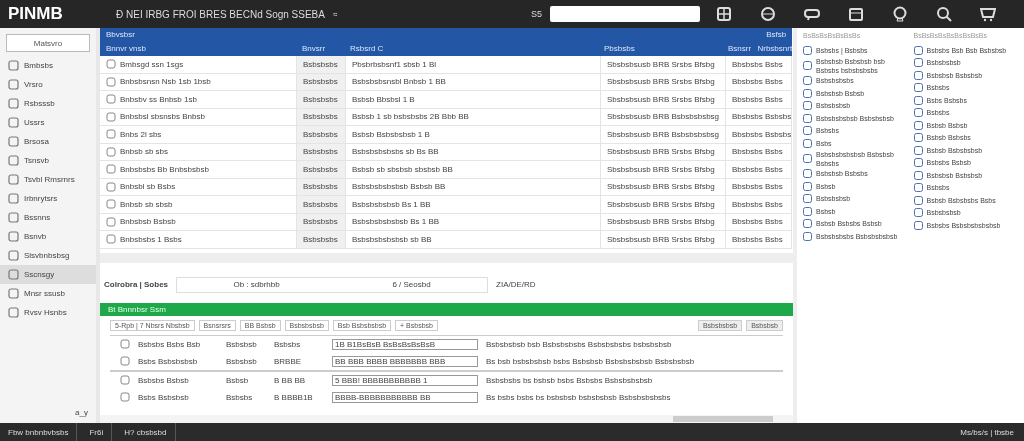 This screenshot has height=441, width=1024. What do you see at coordinates (569, 380) in the screenshot?
I see `table-cell: Bsbsbsbs bs bsbsb bsbs Bsbsbs Bsbsbsbsbsb` at bounding box center [569, 380].